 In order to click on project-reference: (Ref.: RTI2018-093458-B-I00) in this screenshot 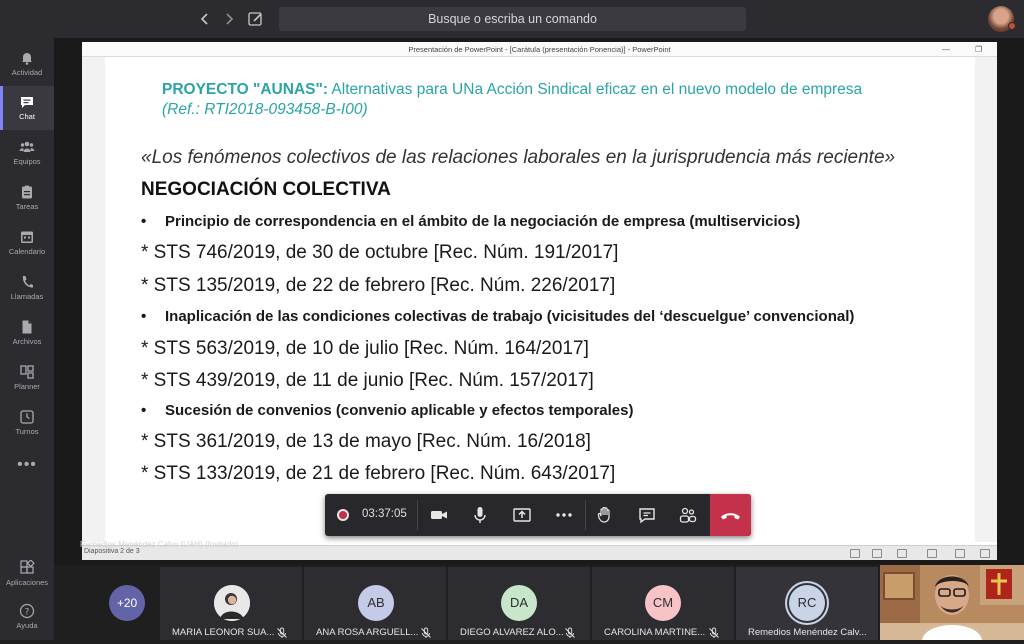, I will do `click(265, 109)`.